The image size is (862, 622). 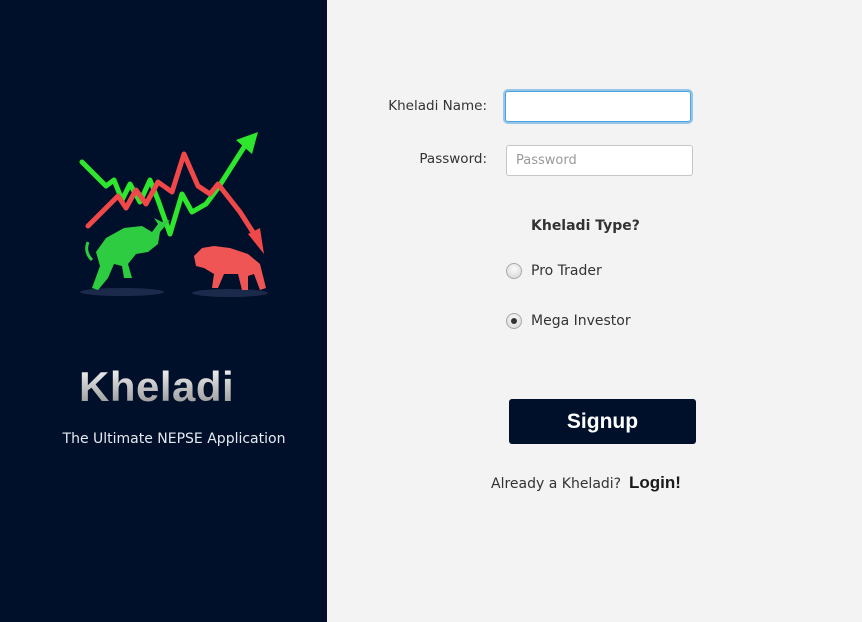 I want to click on login-link: Login!, so click(x=655, y=483).